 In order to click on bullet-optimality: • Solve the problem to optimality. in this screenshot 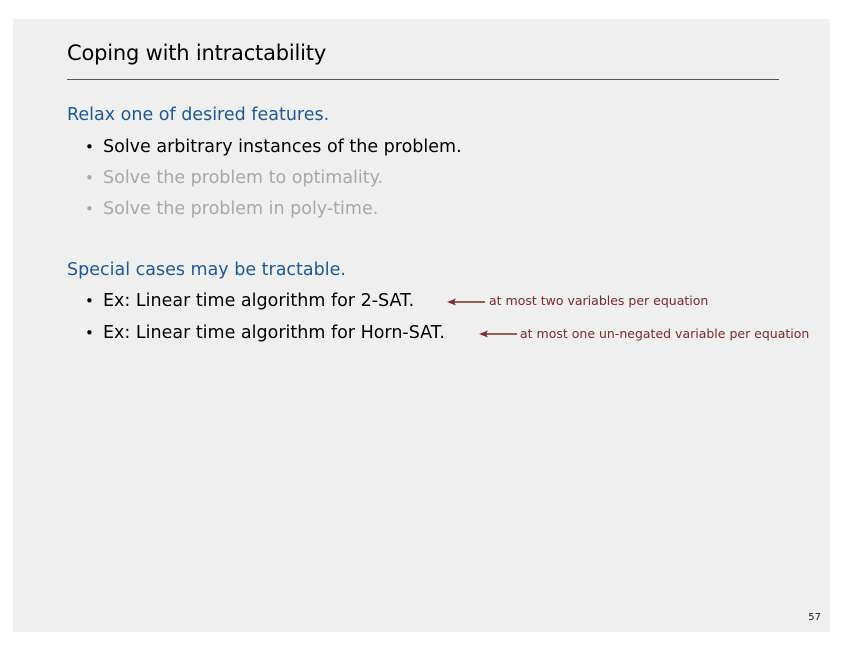, I will do `click(234, 178)`.